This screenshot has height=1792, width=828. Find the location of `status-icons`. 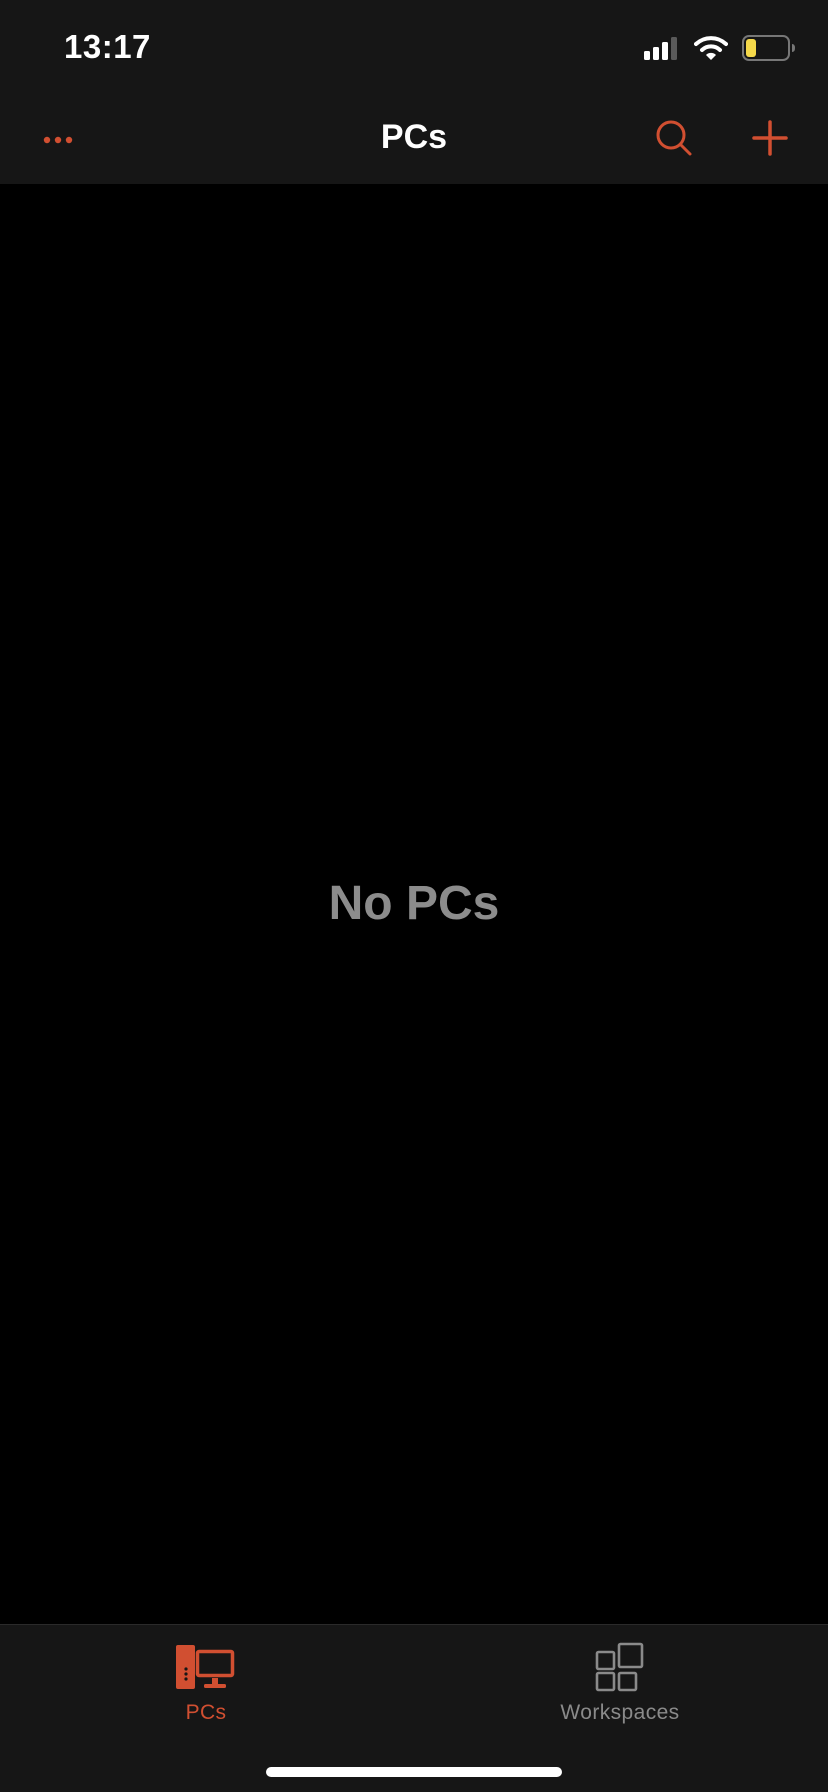

status-icons is located at coordinates (720, 50).